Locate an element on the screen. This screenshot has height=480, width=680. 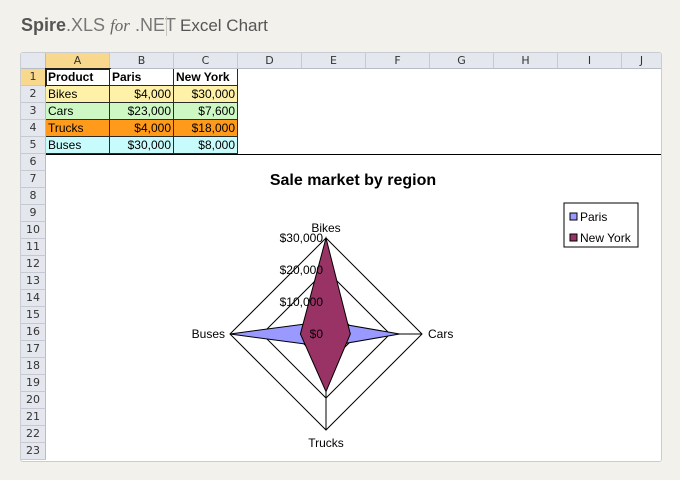
brand-platform: .NET is located at coordinates (155, 25).